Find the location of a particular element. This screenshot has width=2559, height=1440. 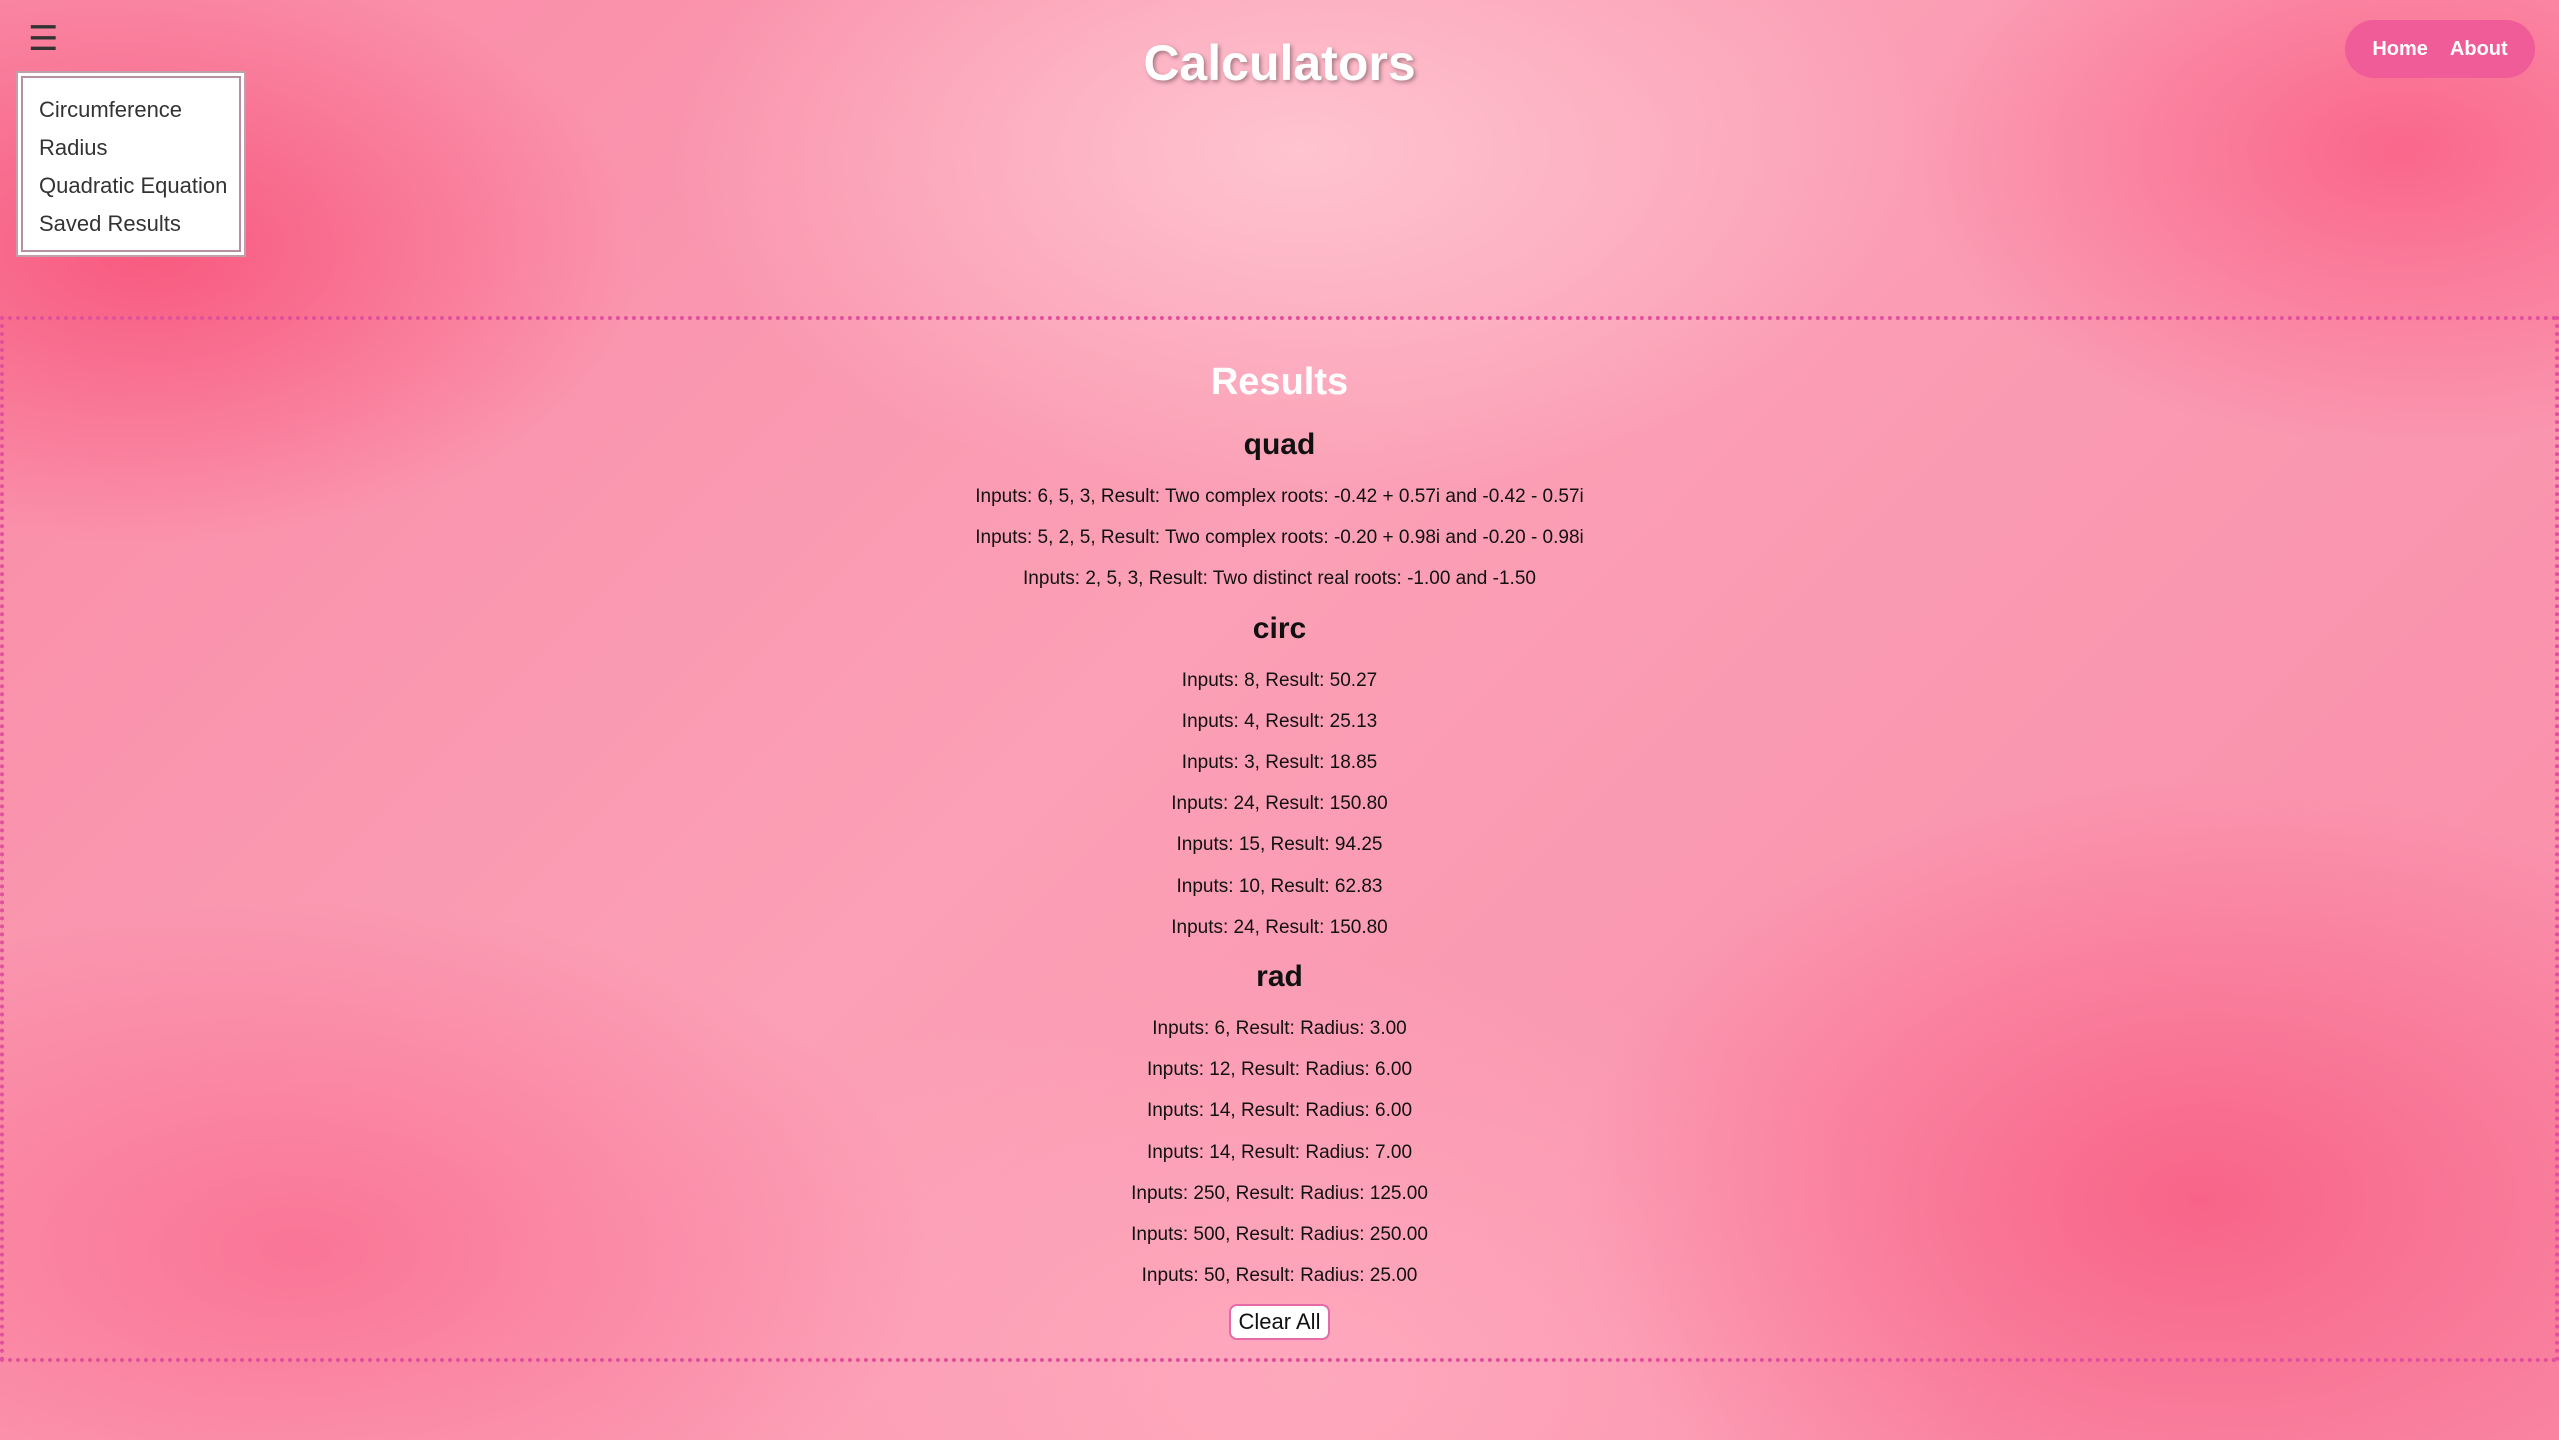

group-title-quad: quad is located at coordinates (1279, 444).